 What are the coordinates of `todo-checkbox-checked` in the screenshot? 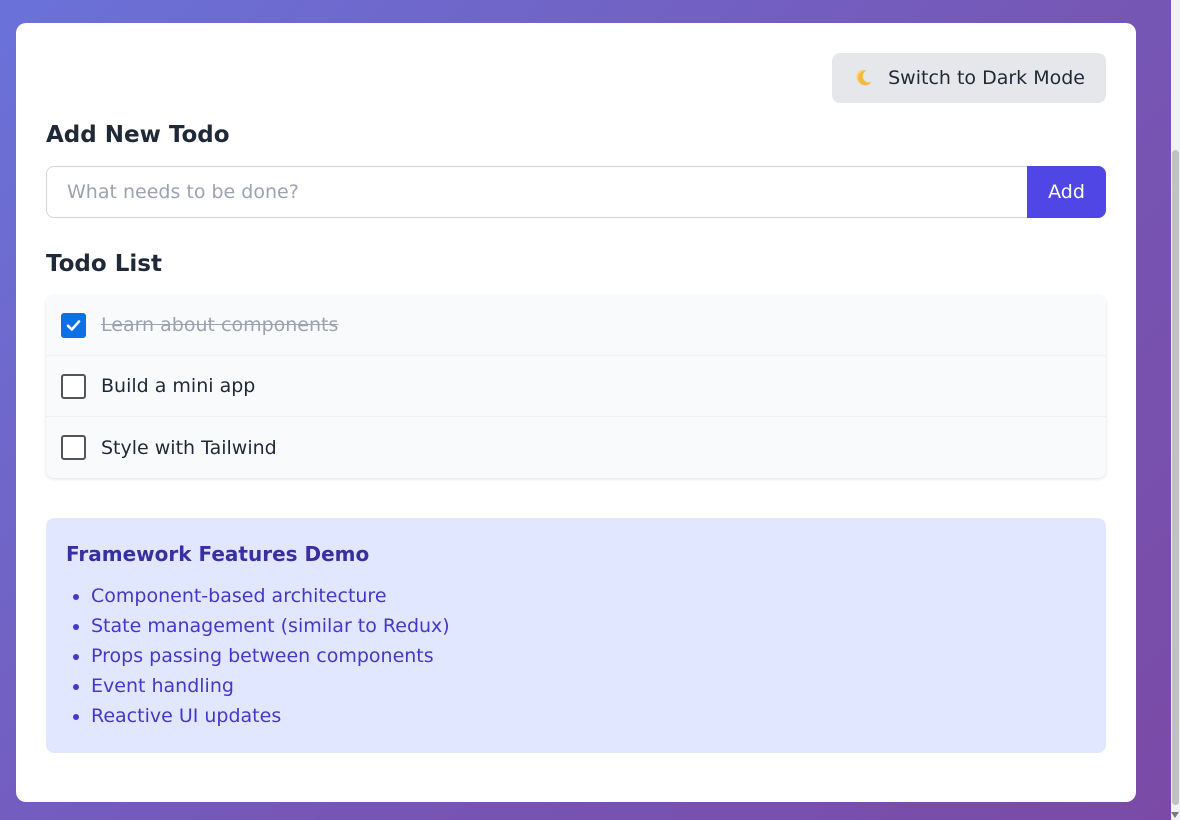 It's located at (73, 325).